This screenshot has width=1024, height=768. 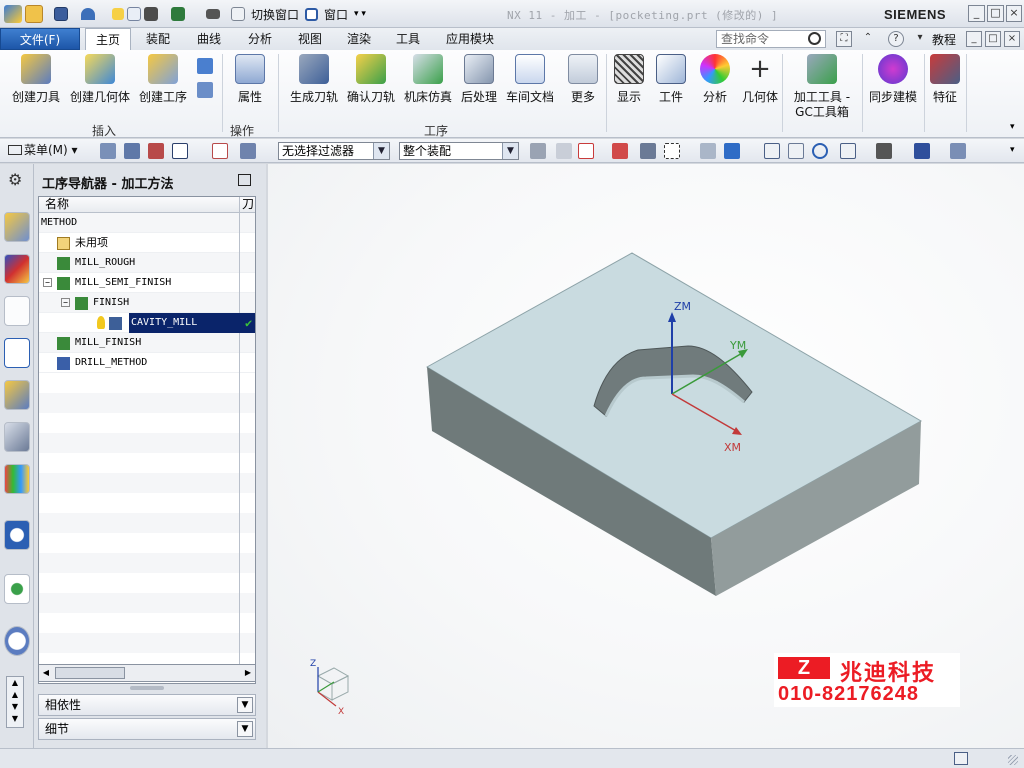 I want to click on tree-row-unused: 未用项, so click(x=147, y=243).